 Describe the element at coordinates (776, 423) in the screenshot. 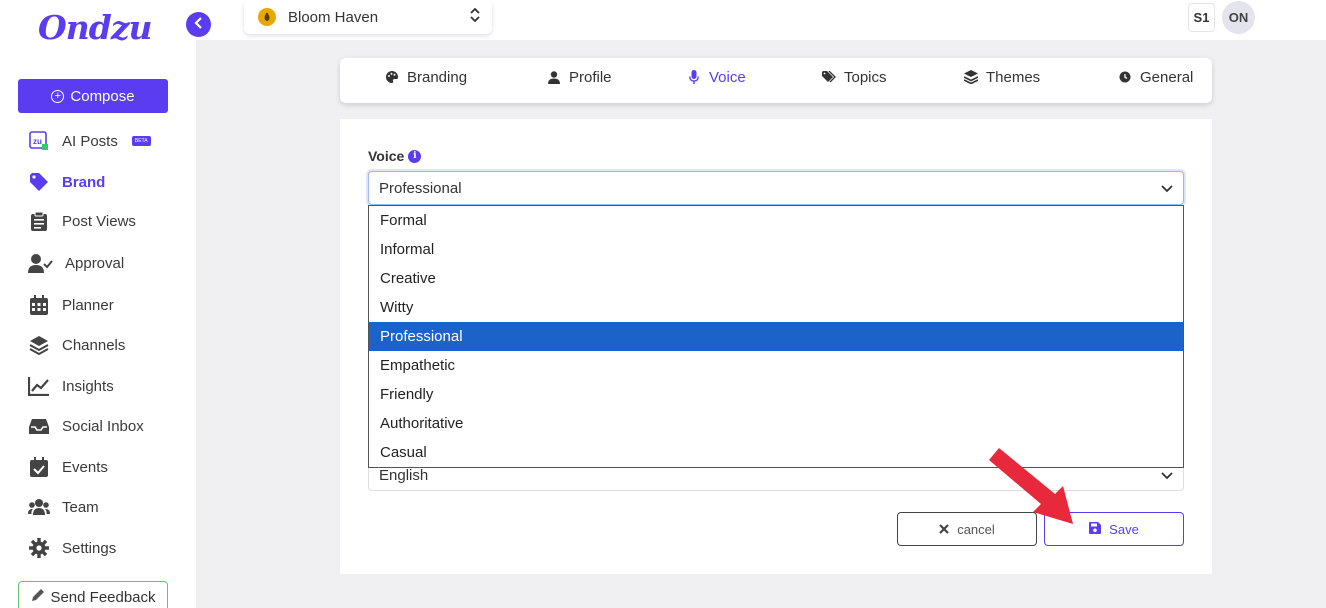

I see `voice-option: Authoritative` at that location.